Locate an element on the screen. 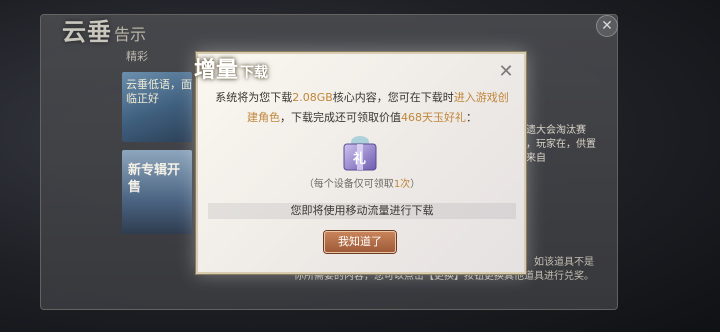 The image size is (720, 332). notice-banner-2-text: 新专辑开售 is located at coordinates (154, 179).